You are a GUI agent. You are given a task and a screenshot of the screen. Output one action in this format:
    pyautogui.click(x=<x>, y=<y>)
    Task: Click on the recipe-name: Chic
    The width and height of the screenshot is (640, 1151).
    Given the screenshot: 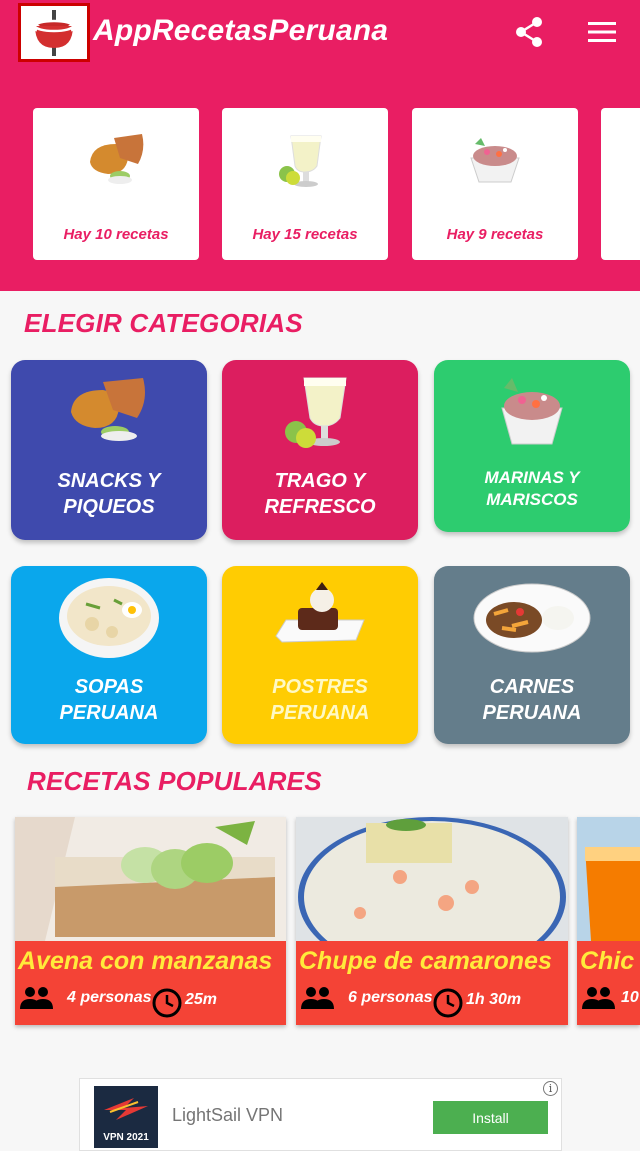 What is the action you would take?
    pyautogui.click(x=607, y=961)
    